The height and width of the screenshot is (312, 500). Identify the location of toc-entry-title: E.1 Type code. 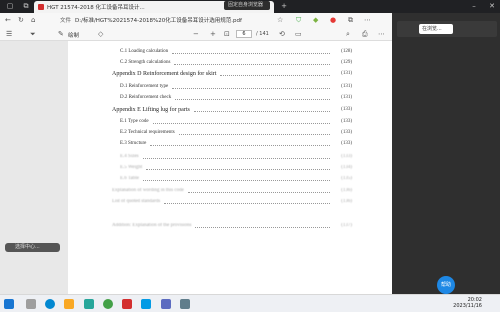
(134, 121).